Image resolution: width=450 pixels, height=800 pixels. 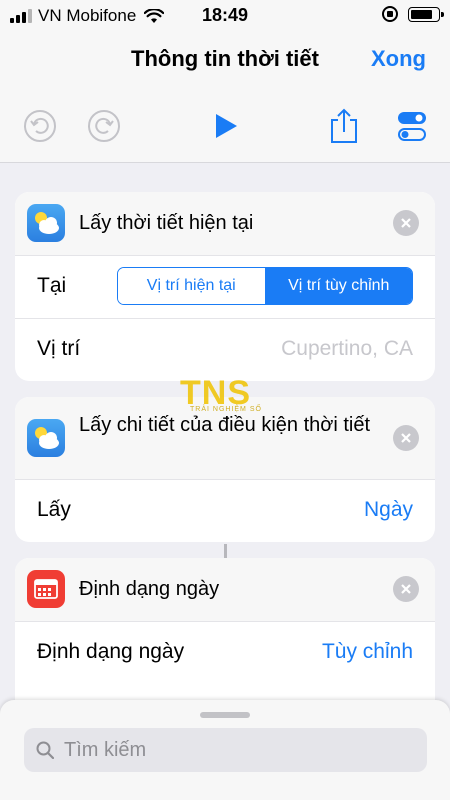 I want to click on undo-icon, so click(x=40, y=126).